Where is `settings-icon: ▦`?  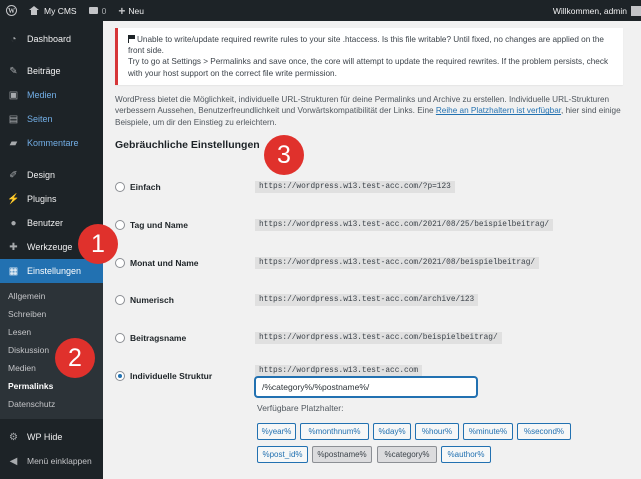 settings-icon: ▦ is located at coordinates (13, 271).